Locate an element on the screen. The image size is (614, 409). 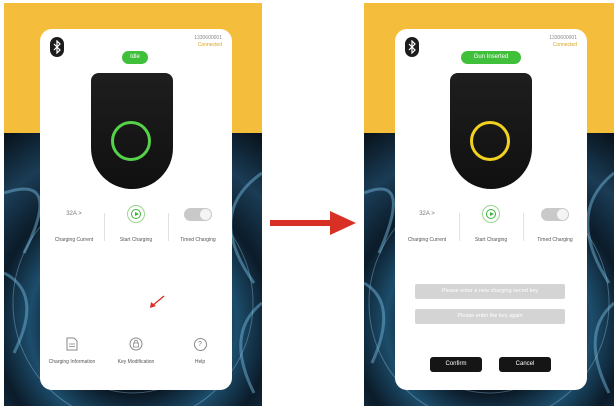
status-badge: Gun Inserted is located at coordinates (491, 57).